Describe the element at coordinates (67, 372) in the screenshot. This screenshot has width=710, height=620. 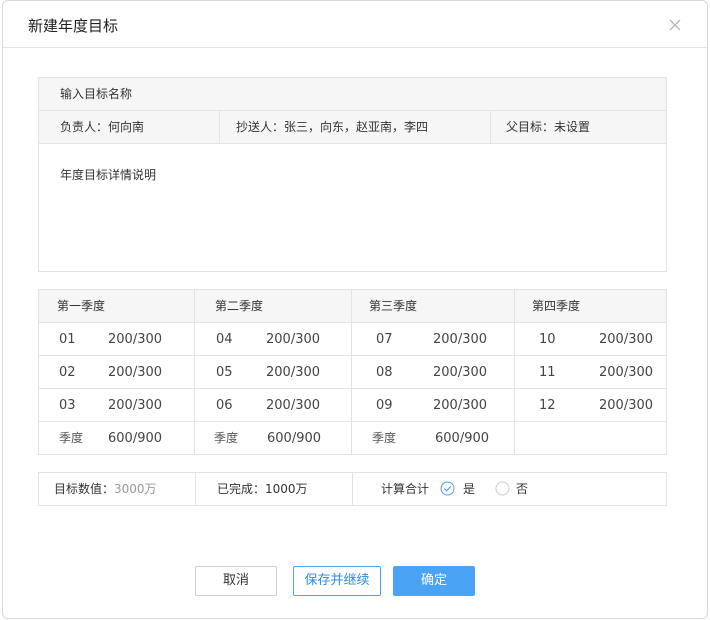
I see `month-label: 02` at that location.